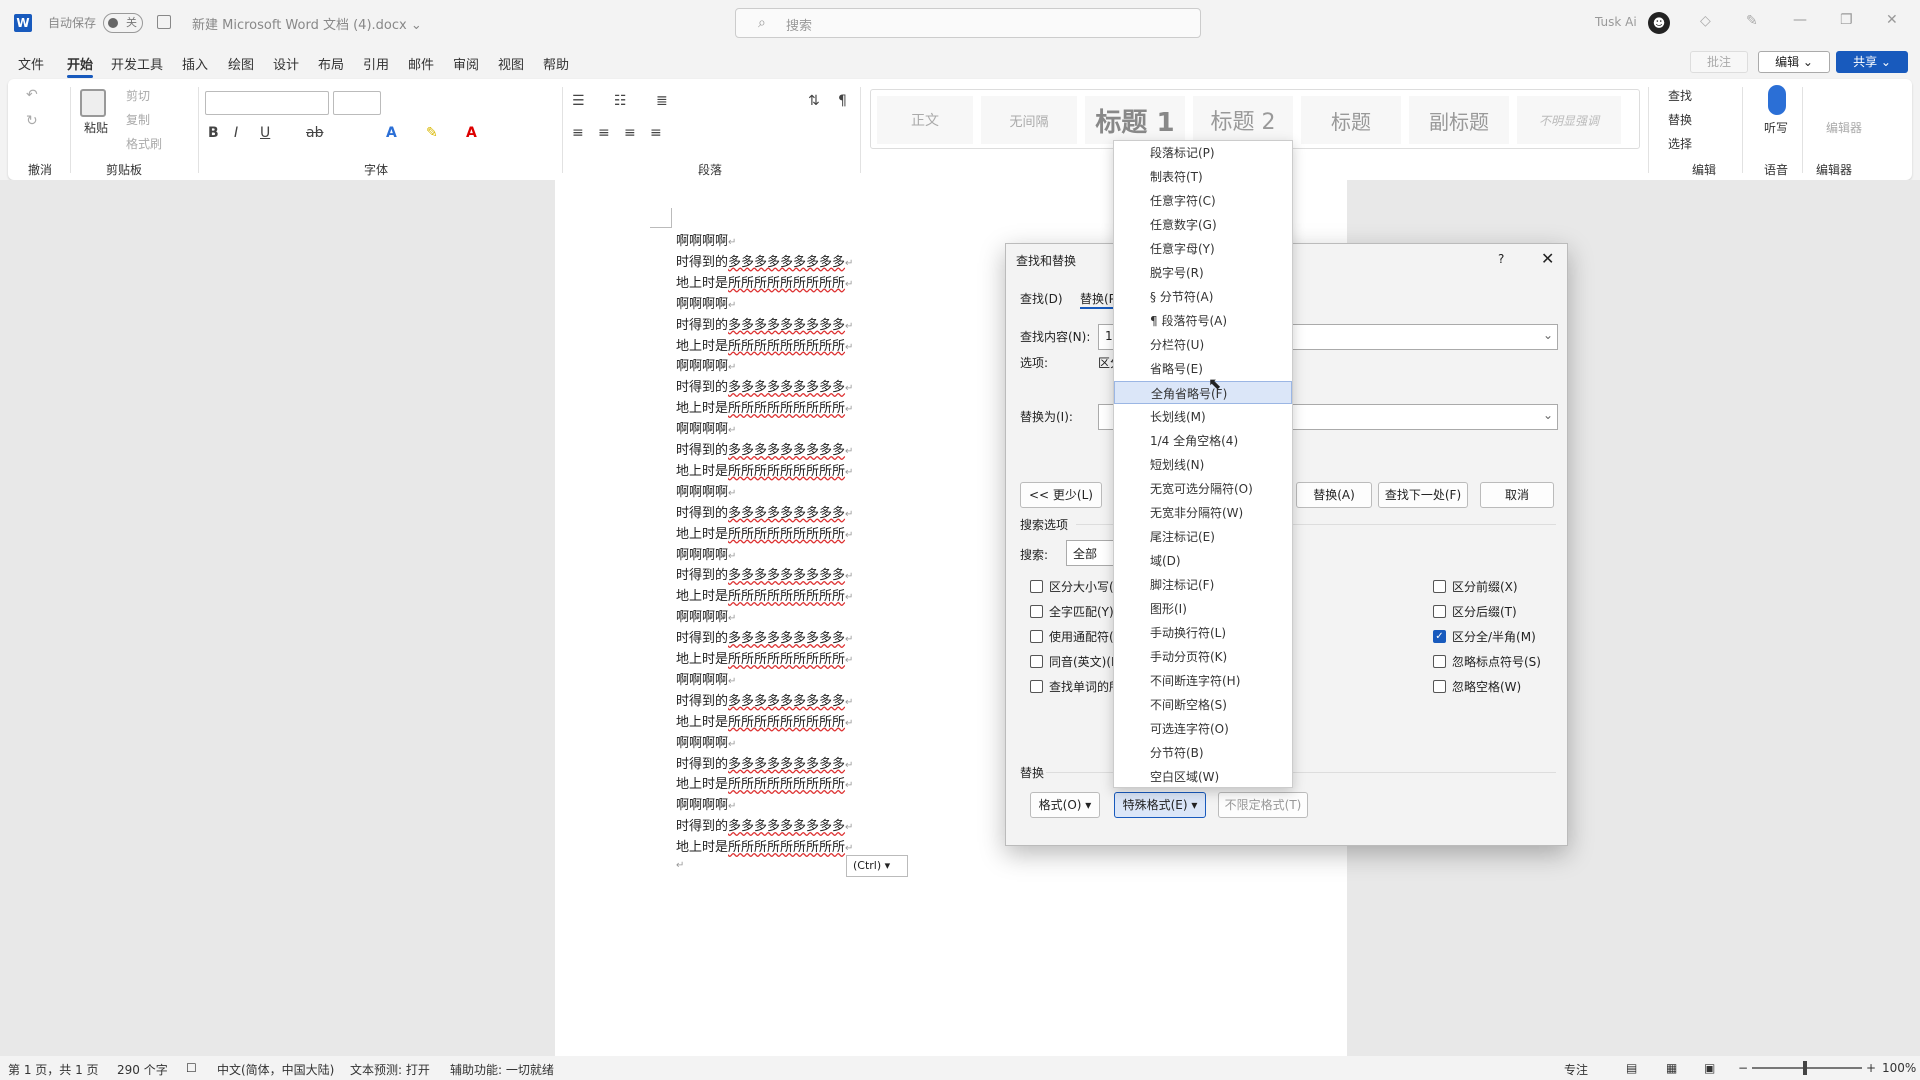  Describe the element at coordinates (1800, 20) in the screenshot. I see `minimize-icon: —` at that location.